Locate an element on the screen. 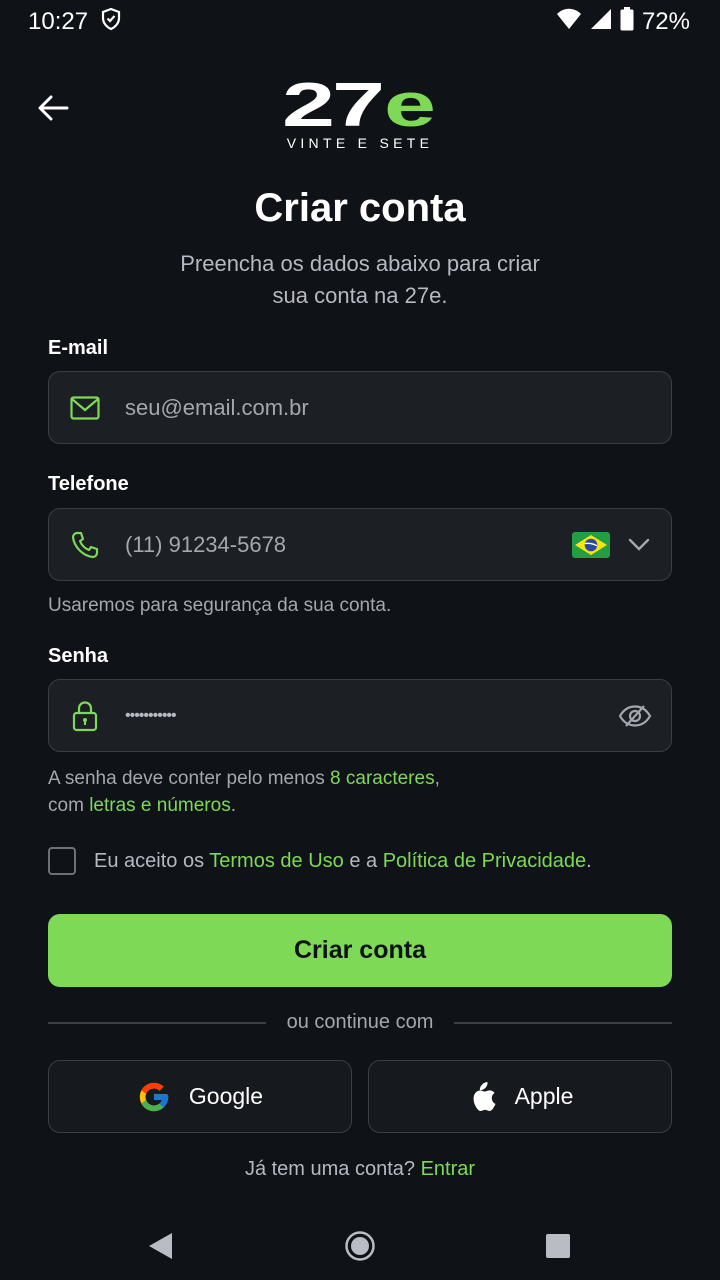  battery-percent: 72% is located at coordinates (665, 21).